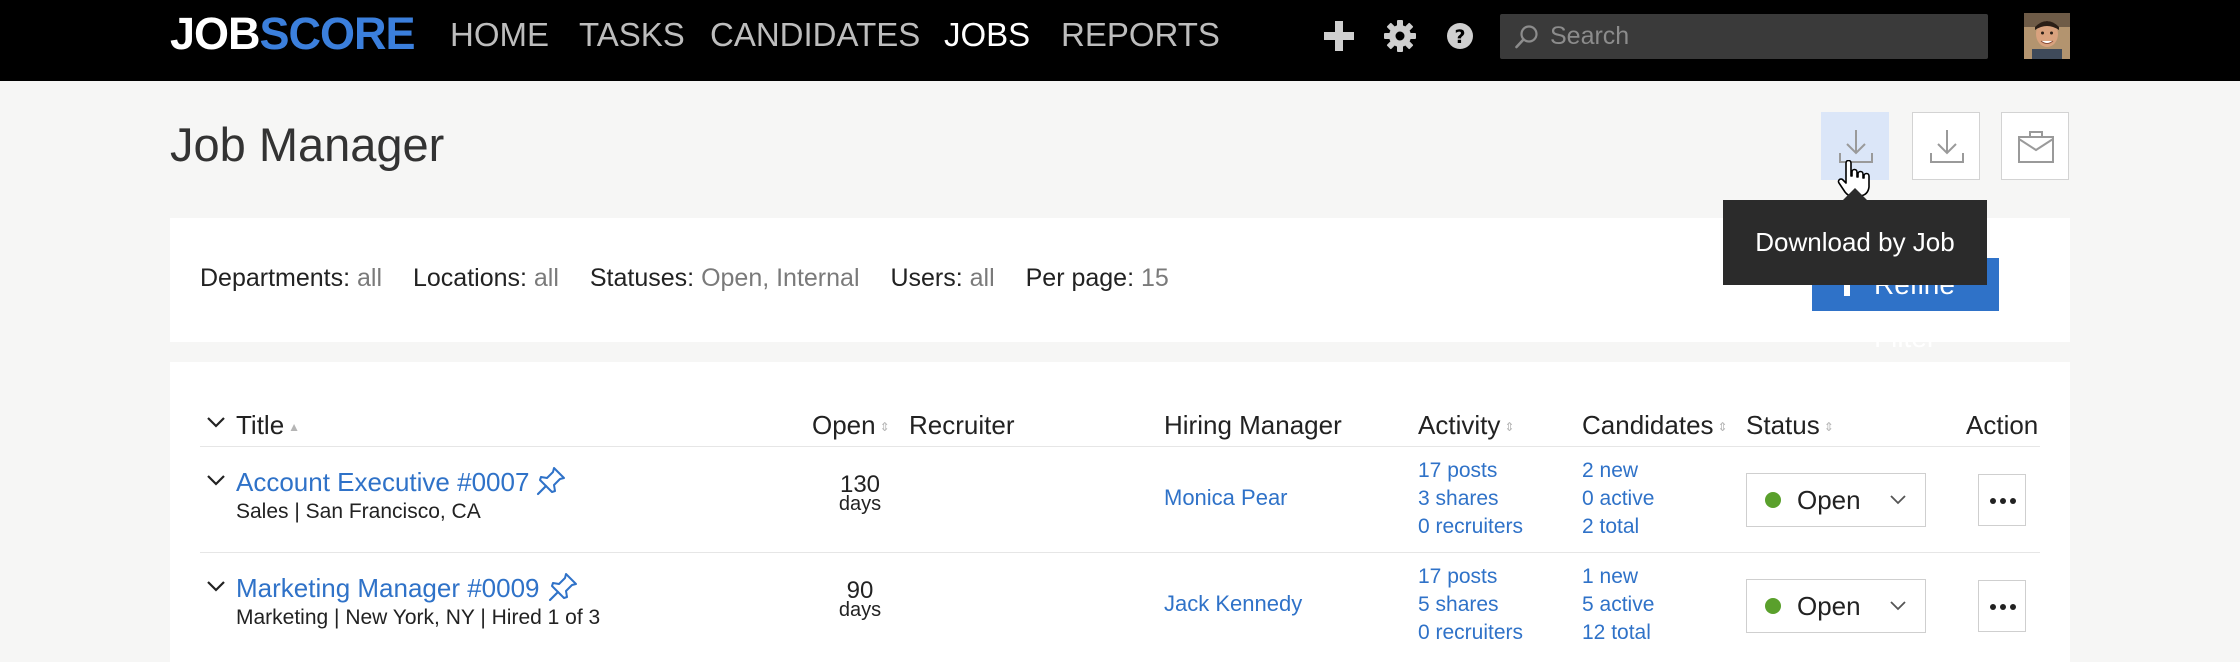  Describe the element at coordinates (982, 278) in the screenshot. I see `filter-value-users: all` at that location.